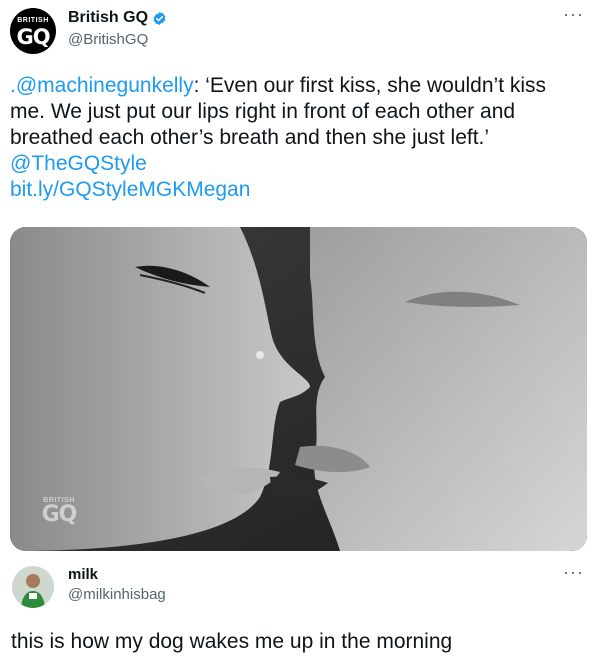 The width and height of the screenshot is (600, 668). What do you see at coordinates (78, 163) in the screenshot?
I see `style-mention-link: @TheGQStyle` at bounding box center [78, 163].